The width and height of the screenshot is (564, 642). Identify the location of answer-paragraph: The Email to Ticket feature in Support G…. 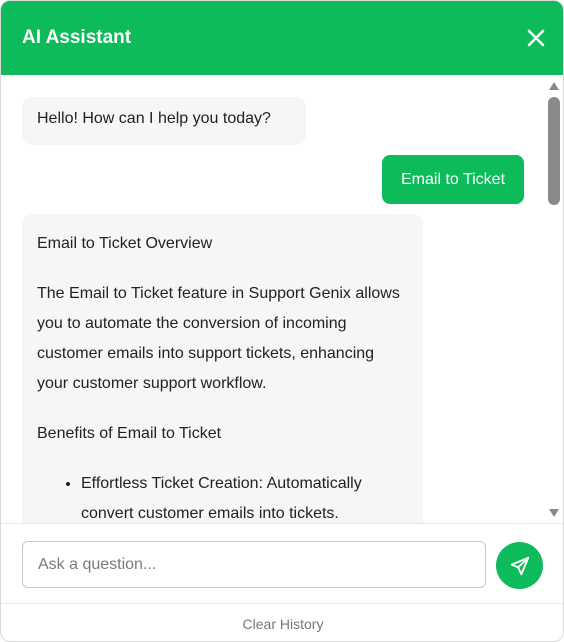
(218, 338).